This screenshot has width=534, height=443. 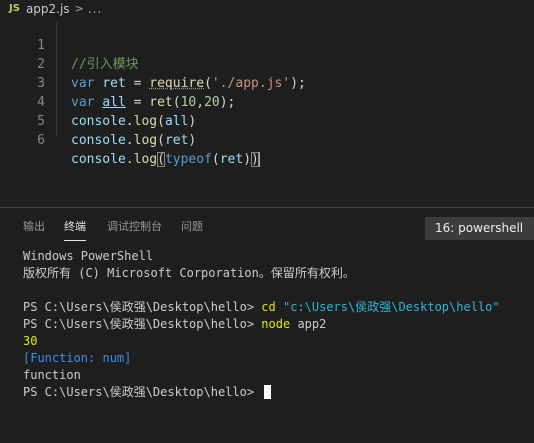 What do you see at coordinates (52, 375) in the screenshot?
I see `terminal-line: function` at bounding box center [52, 375].